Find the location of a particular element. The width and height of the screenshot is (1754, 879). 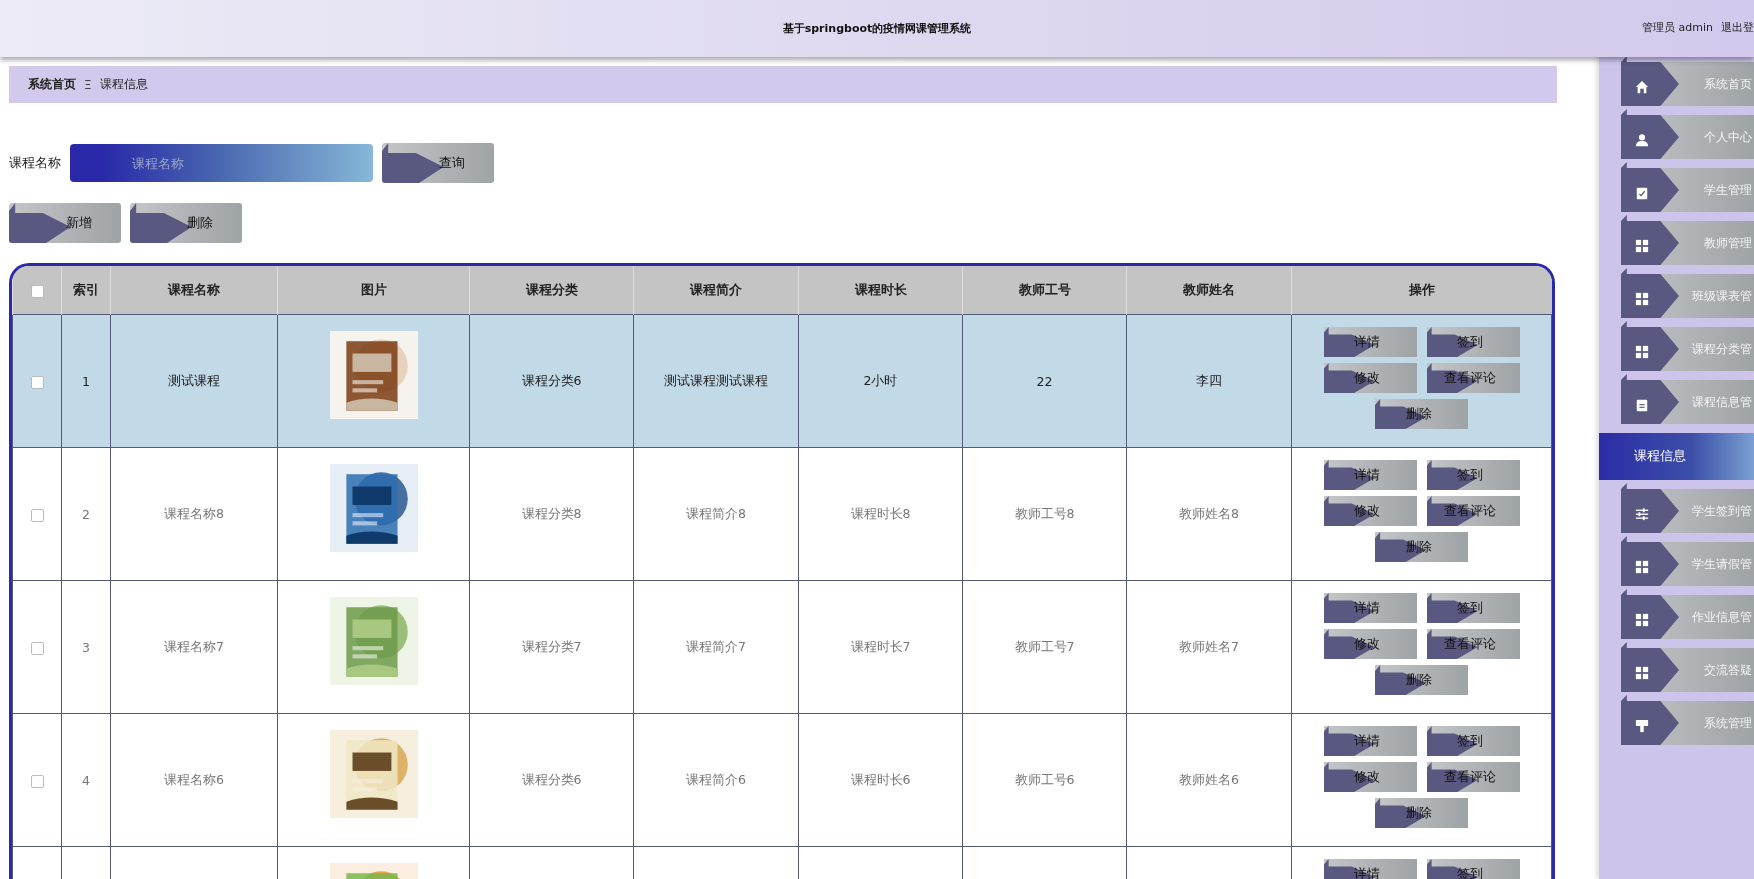

column-header: 课程分类 is located at coordinates (551, 290).